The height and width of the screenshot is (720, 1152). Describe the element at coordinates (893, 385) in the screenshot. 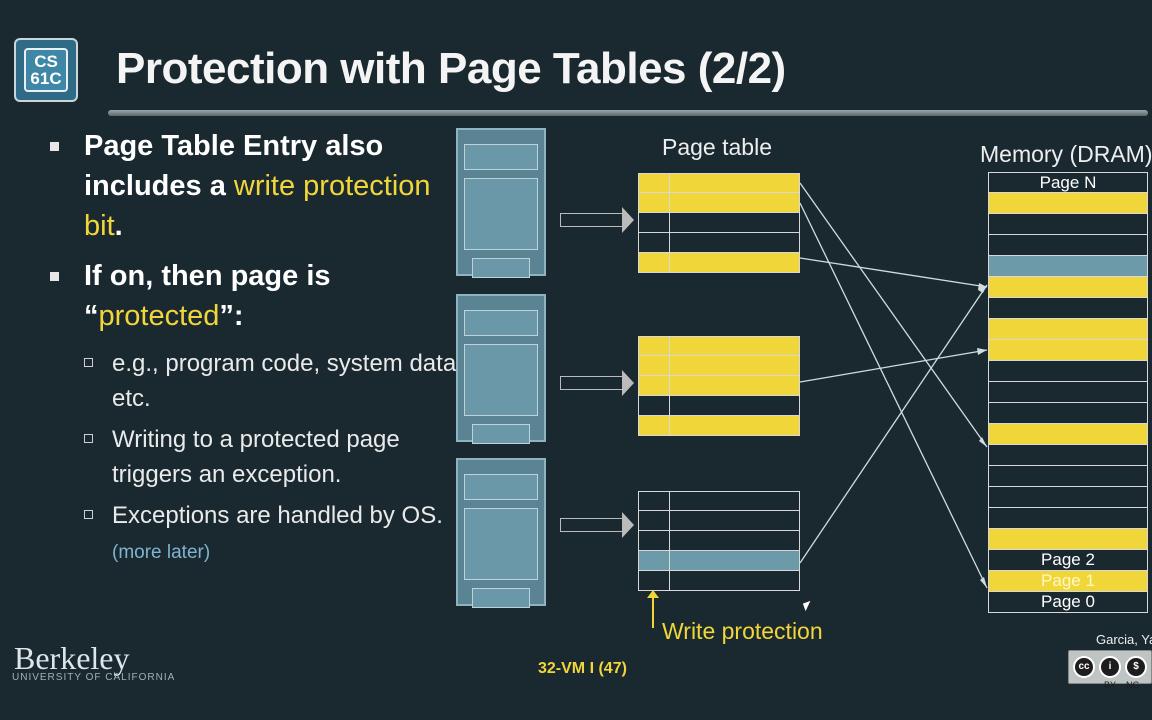

I see `mapping-lines` at that location.